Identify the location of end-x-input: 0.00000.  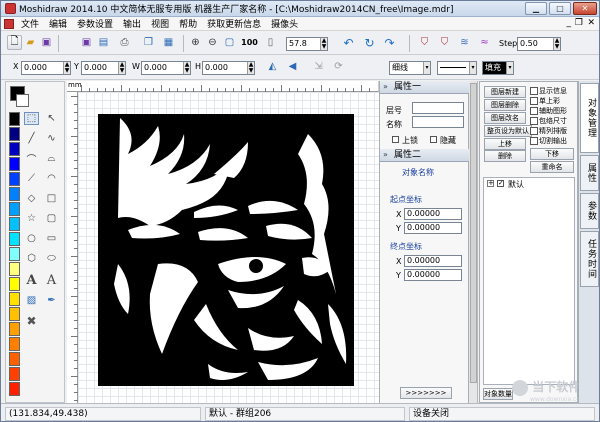
(433, 261).